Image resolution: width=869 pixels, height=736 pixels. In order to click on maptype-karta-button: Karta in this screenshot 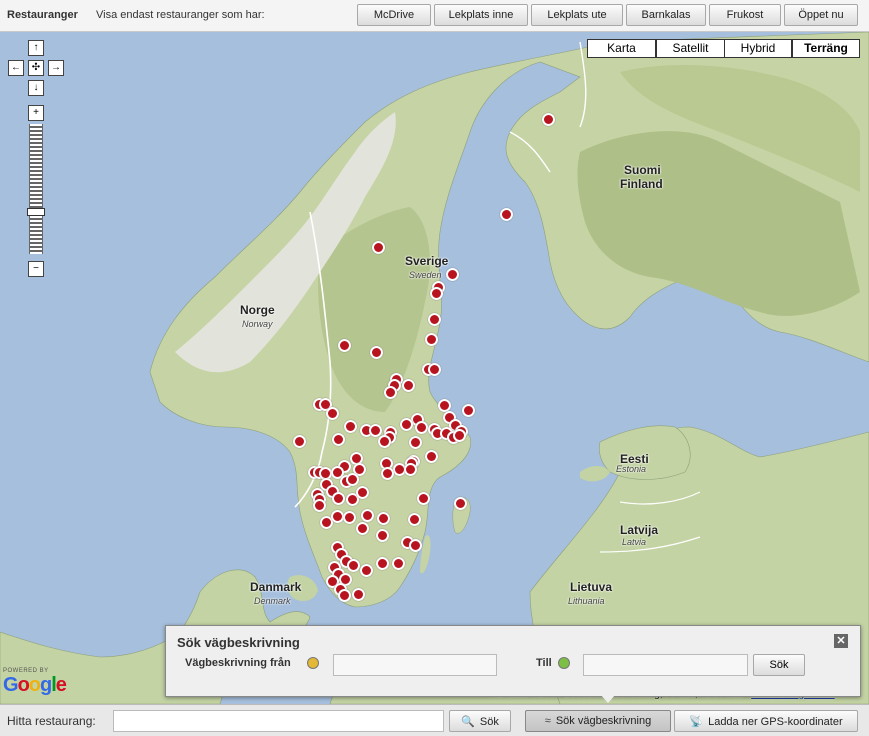, I will do `click(621, 48)`.